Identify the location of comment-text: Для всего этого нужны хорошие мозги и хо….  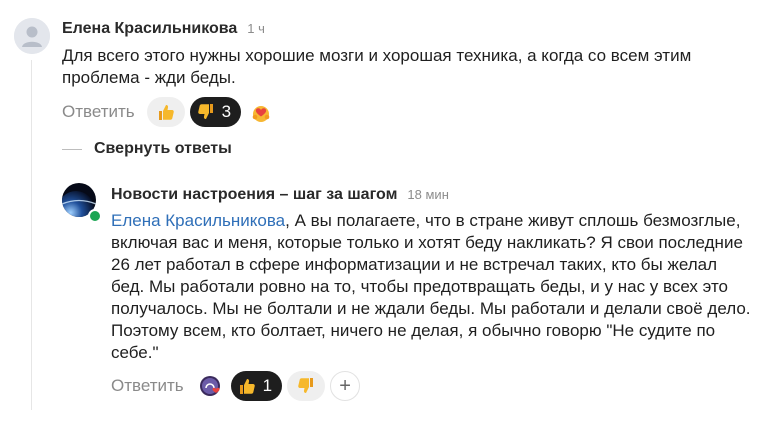
(377, 66).